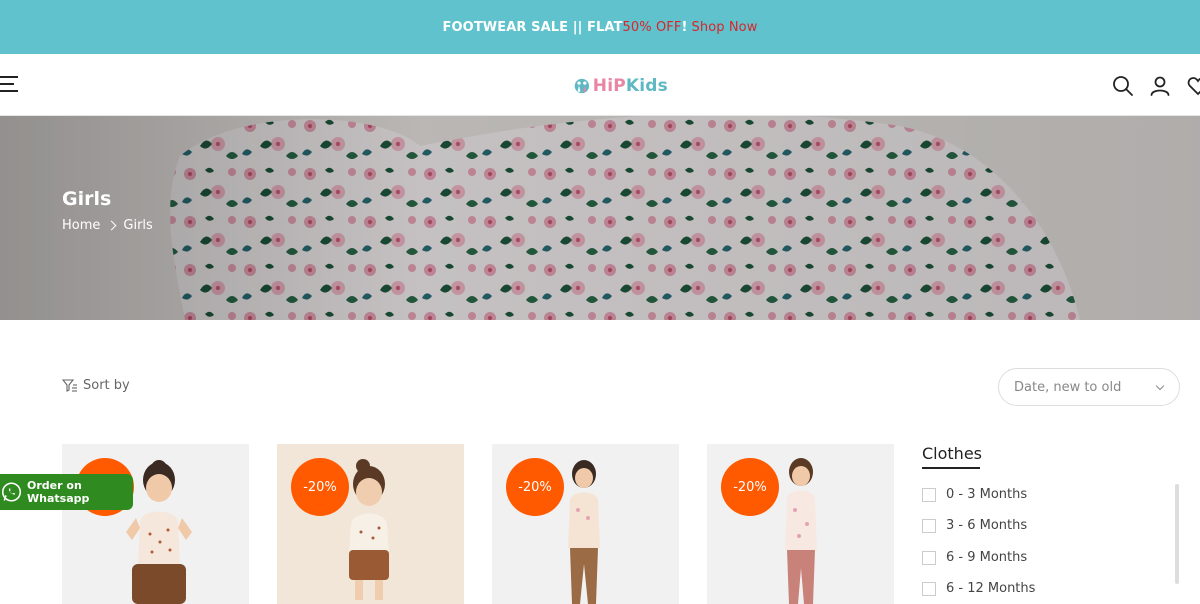  I want to click on filter-option-label: 6 - 9 Months, so click(987, 557).